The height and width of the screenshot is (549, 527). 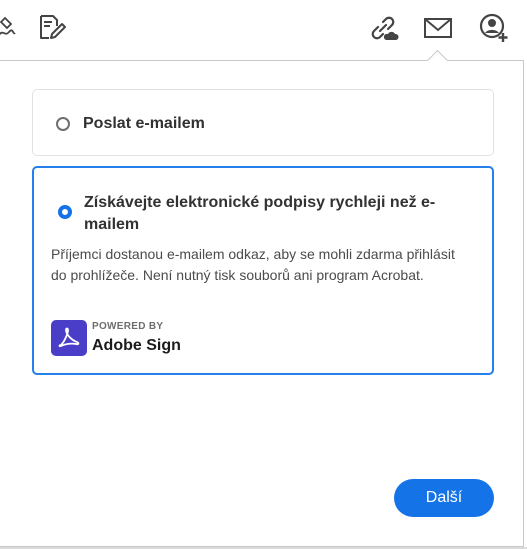 I want to click on link-cloud-icon, so click(x=383, y=28).